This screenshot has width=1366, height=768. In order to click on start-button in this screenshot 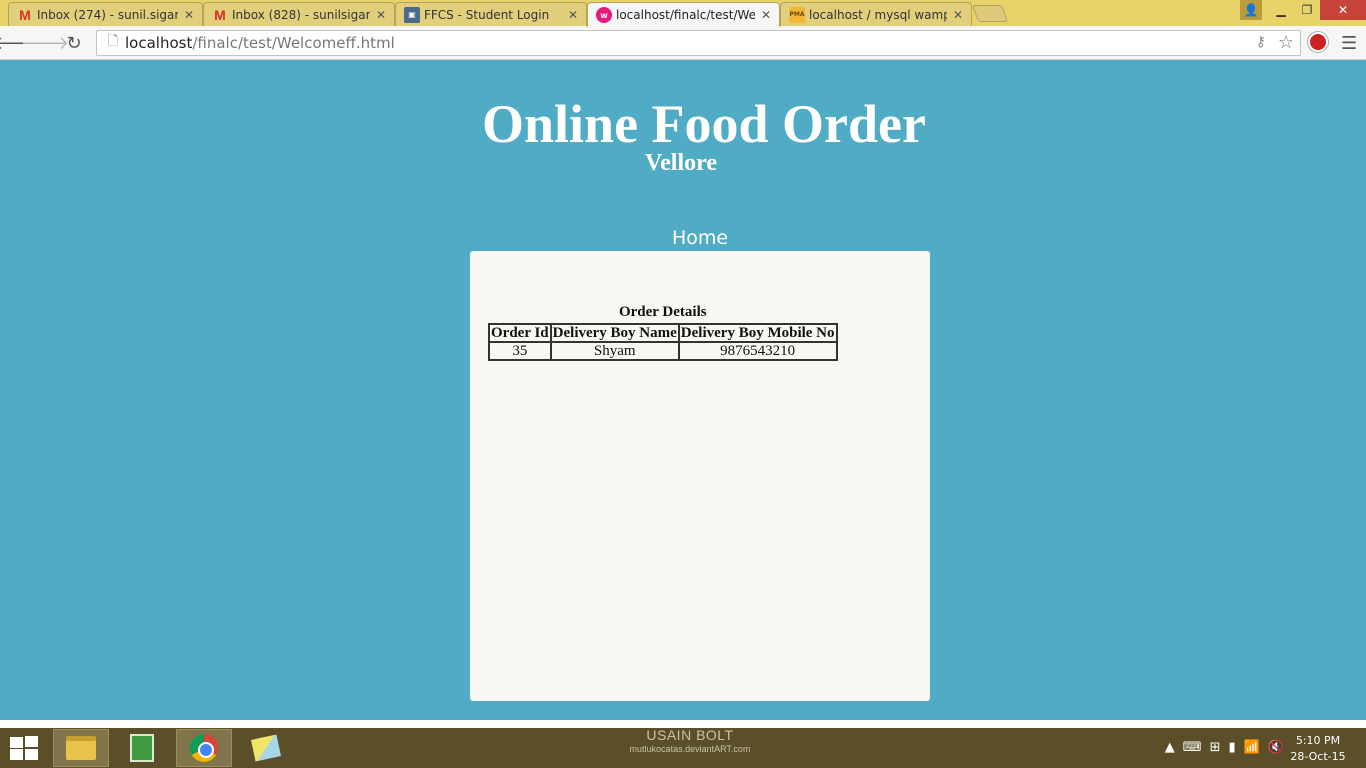, I will do `click(24, 748)`.